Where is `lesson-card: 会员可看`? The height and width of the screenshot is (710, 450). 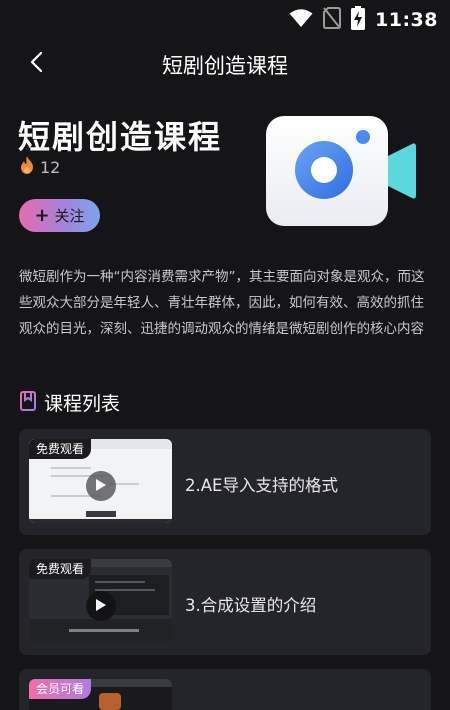
lesson-card: 会员可看 is located at coordinates (225, 689).